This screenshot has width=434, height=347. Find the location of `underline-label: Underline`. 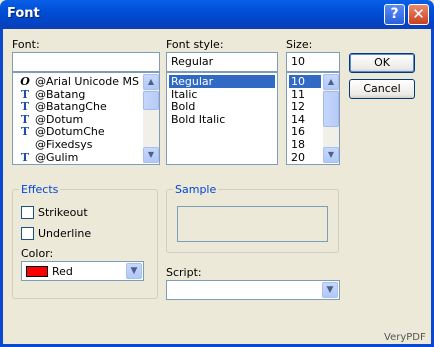

underline-label: Underline is located at coordinates (64, 233).